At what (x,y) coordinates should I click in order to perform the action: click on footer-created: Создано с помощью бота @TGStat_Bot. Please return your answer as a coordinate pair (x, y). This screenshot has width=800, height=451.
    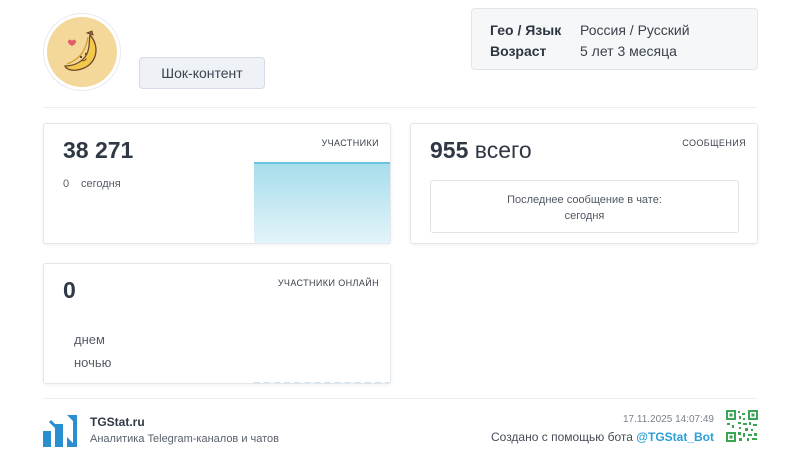
    Looking at the image, I should click on (602, 437).